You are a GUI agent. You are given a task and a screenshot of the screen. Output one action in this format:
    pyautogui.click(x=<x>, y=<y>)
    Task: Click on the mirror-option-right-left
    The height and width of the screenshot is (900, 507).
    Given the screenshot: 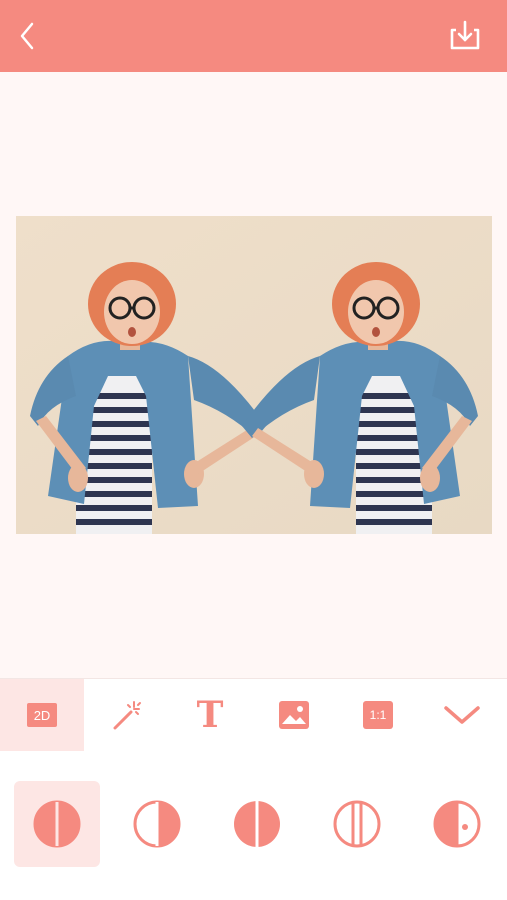 What is the action you would take?
    pyautogui.click(x=157, y=824)
    